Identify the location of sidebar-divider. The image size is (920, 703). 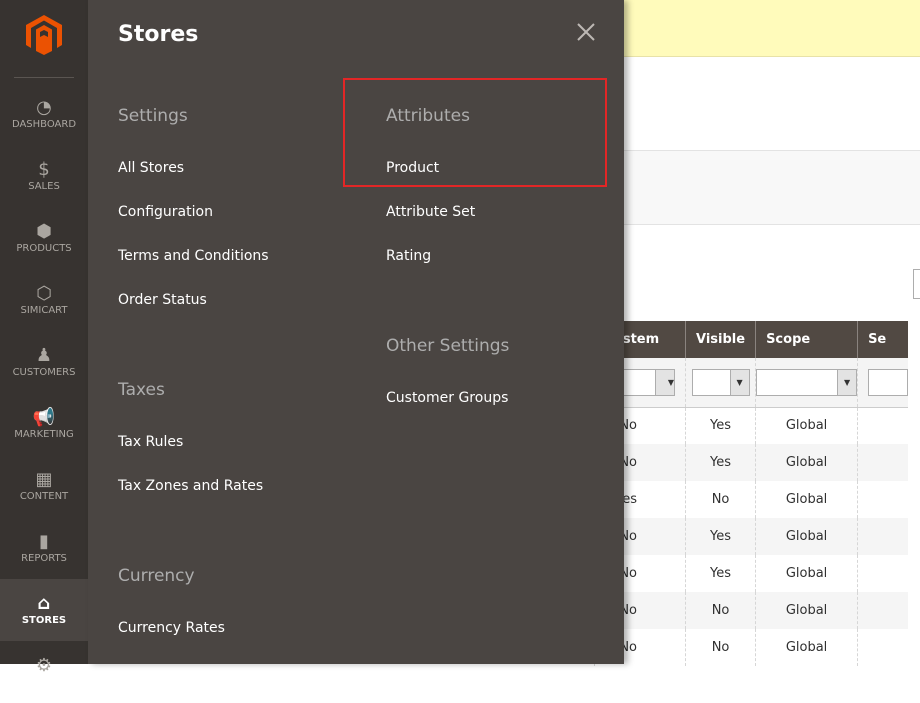
(44, 77).